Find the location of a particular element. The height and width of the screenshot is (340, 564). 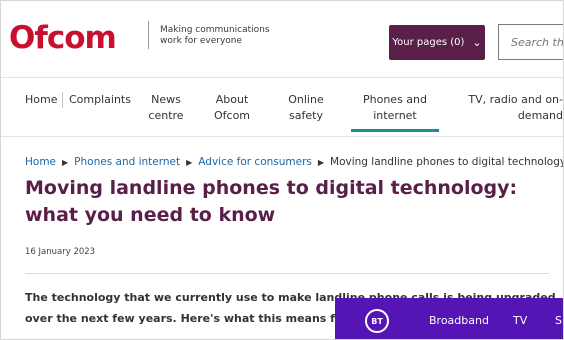

search-input is located at coordinates (537, 42).